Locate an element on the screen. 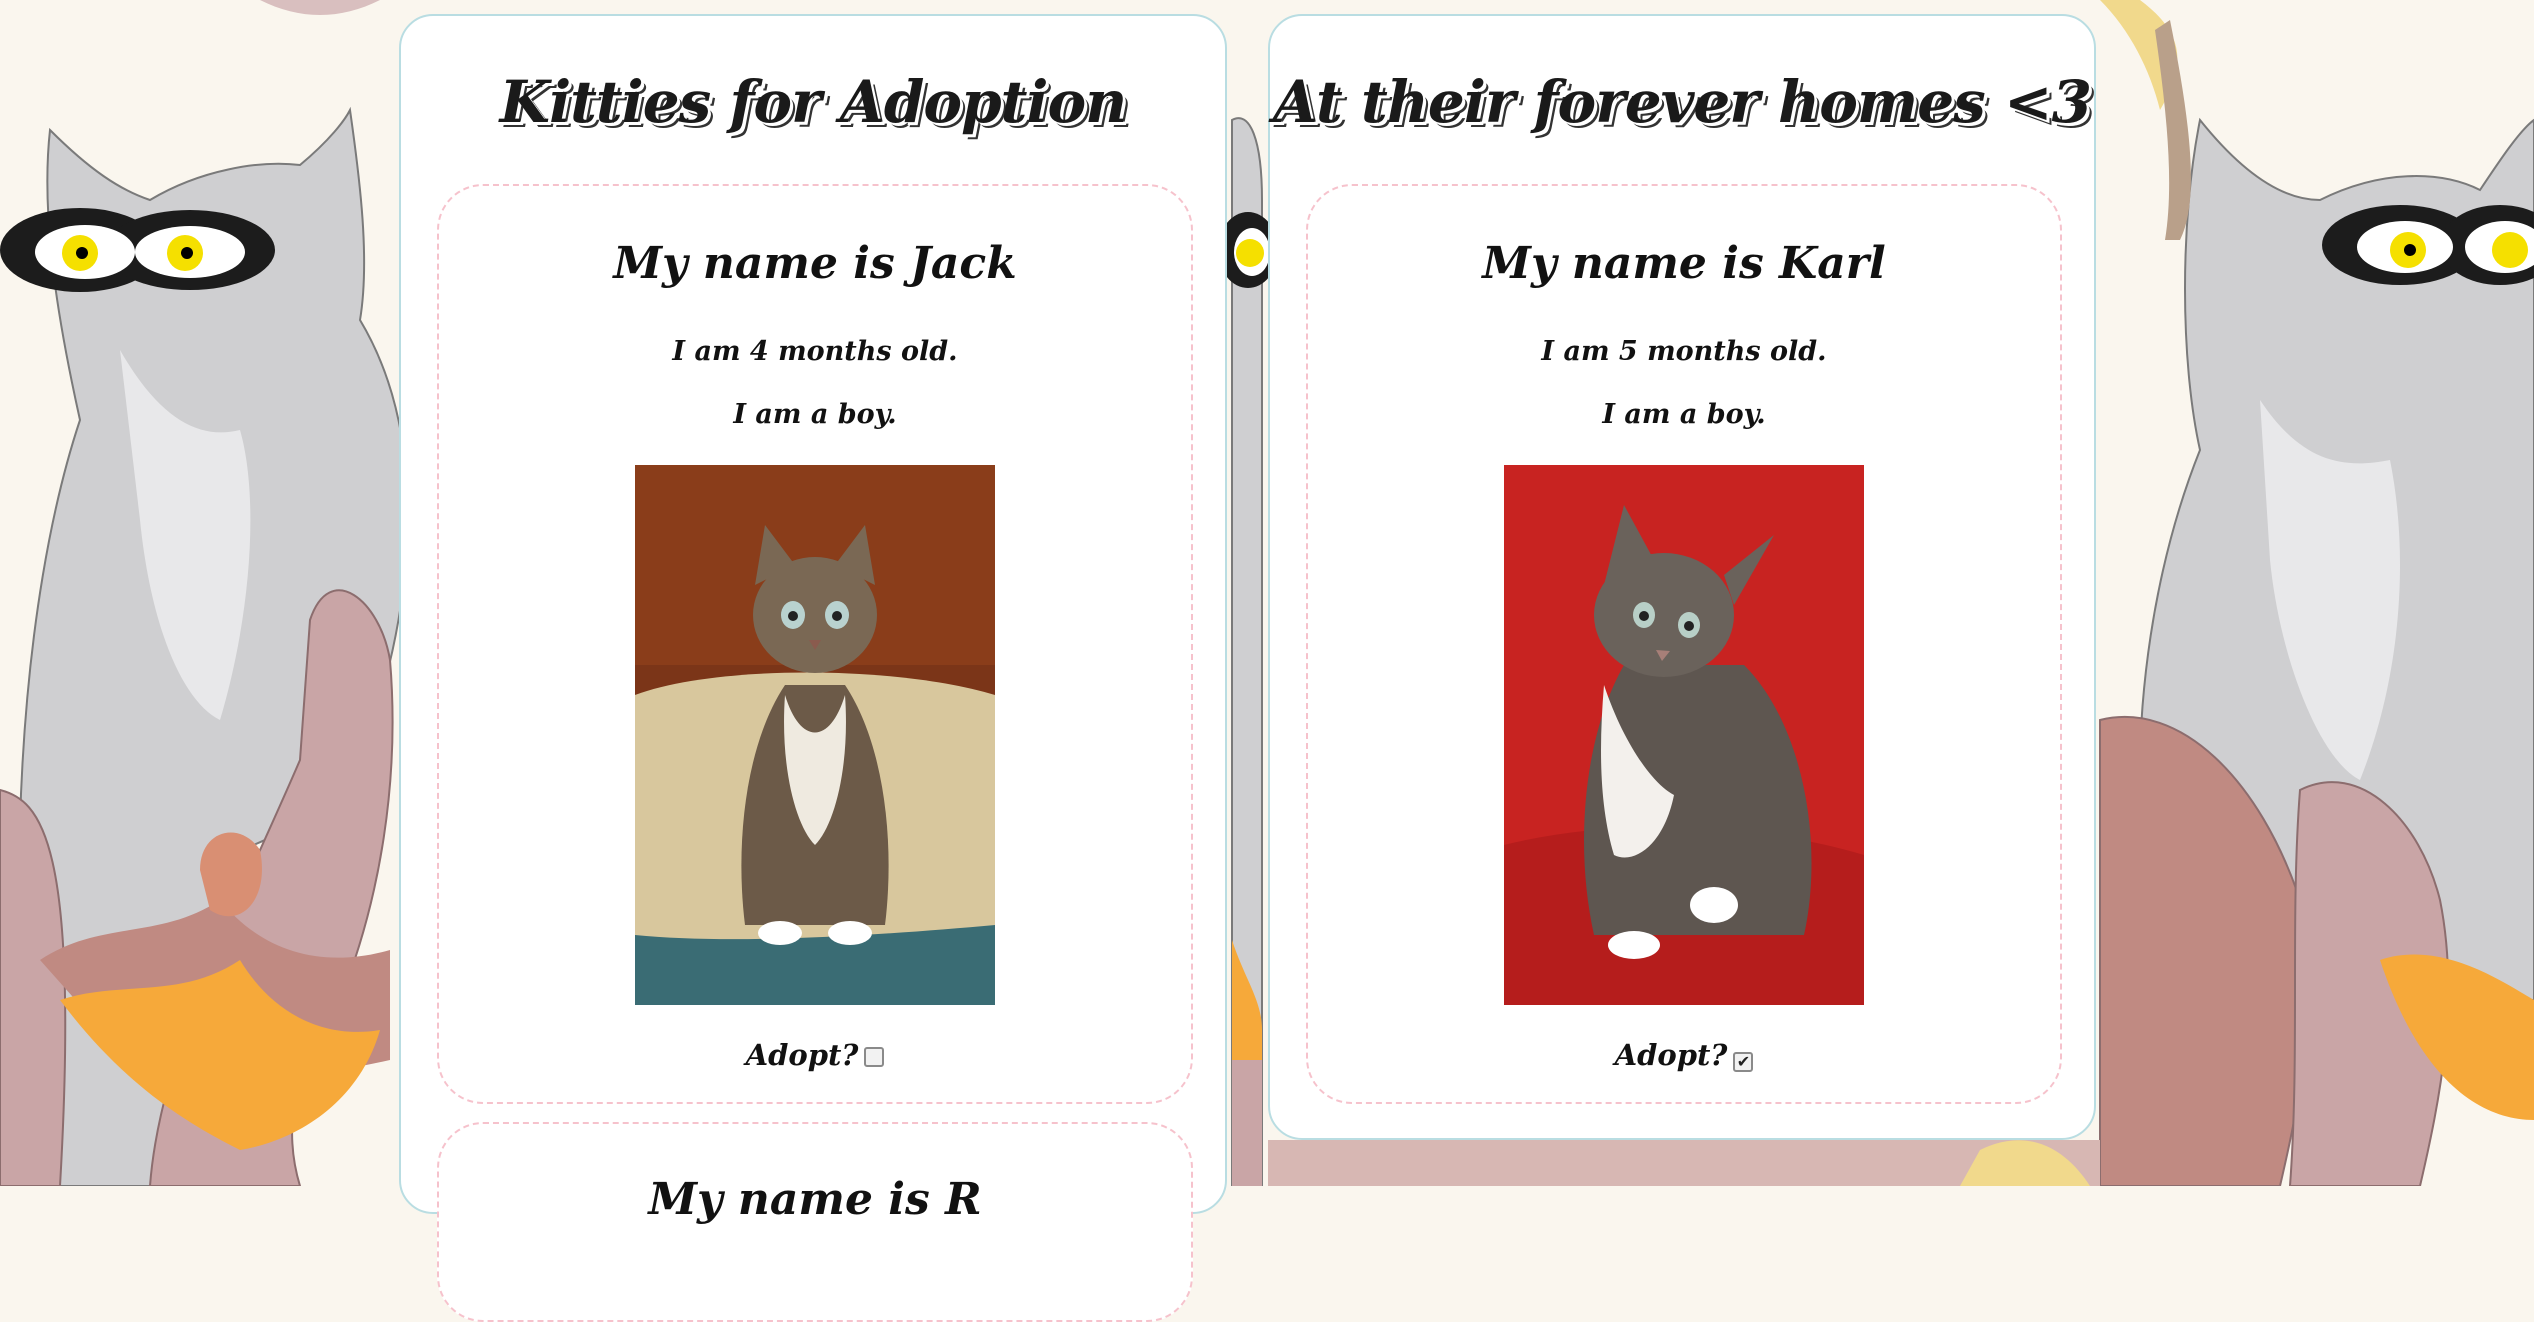  kitty-name: My name is Jack is located at coordinates (815, 263).